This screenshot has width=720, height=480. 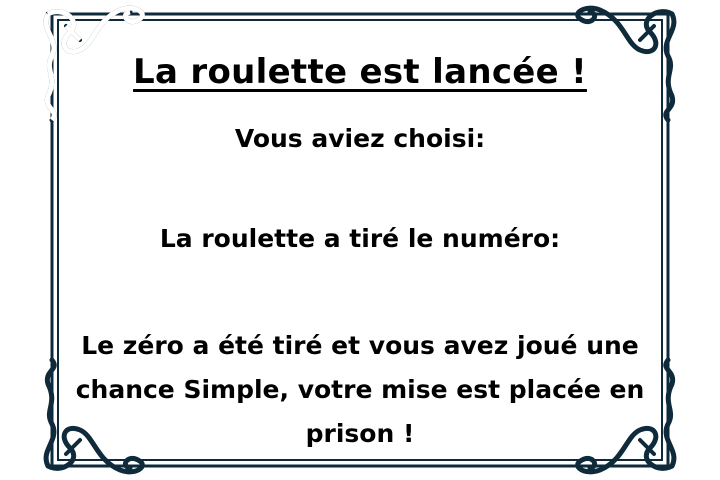 I want to click on chosen-label: Vous aviez choisi:, so click(x=360, y=138).